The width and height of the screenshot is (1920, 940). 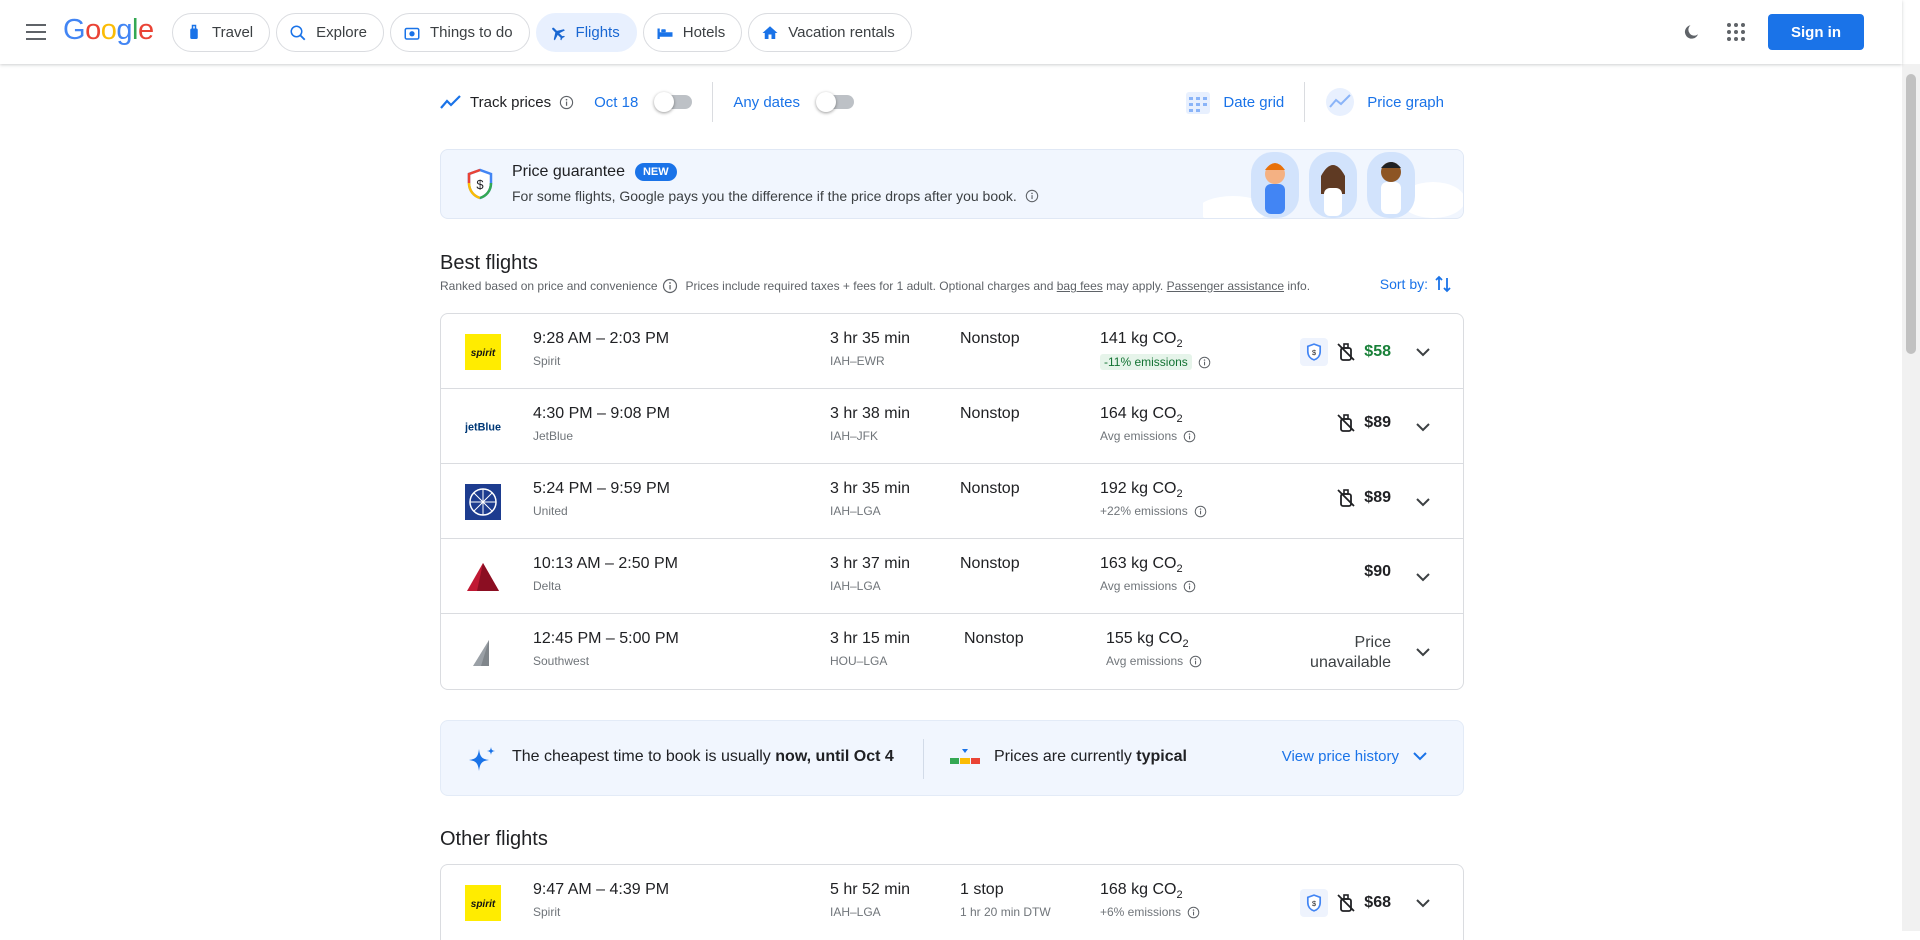 I want to click on svg-text: jetBlue, so click(x=483, y=428).